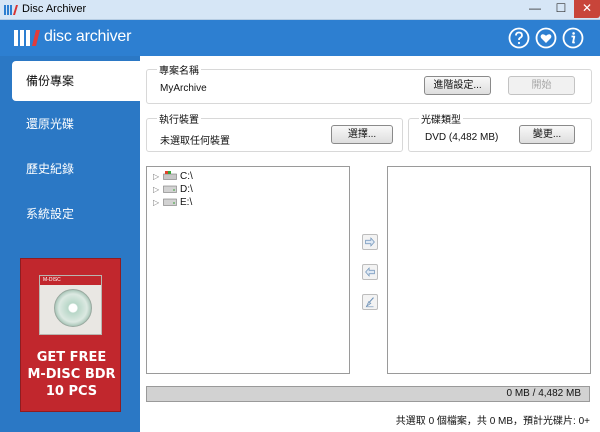 The width and height of the screenshot is (600, 432). What do you see at coordinates (492, 421) in the screenshot?
I see `selection-status: 共選取 0 個檔案，共 0 MB，預計光碟片: 0+` at bounding box center [492, 421].